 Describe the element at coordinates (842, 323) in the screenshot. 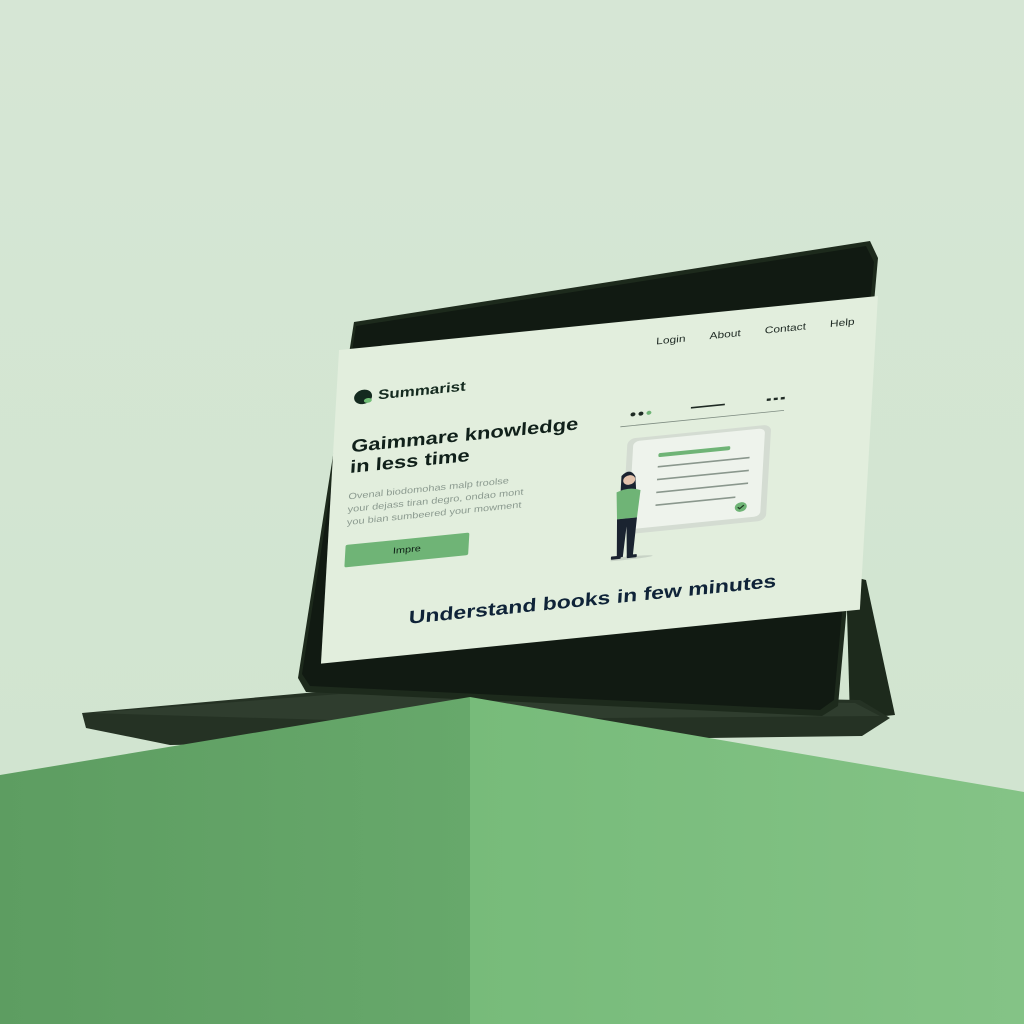

I see `nav-help: Help` at that location.